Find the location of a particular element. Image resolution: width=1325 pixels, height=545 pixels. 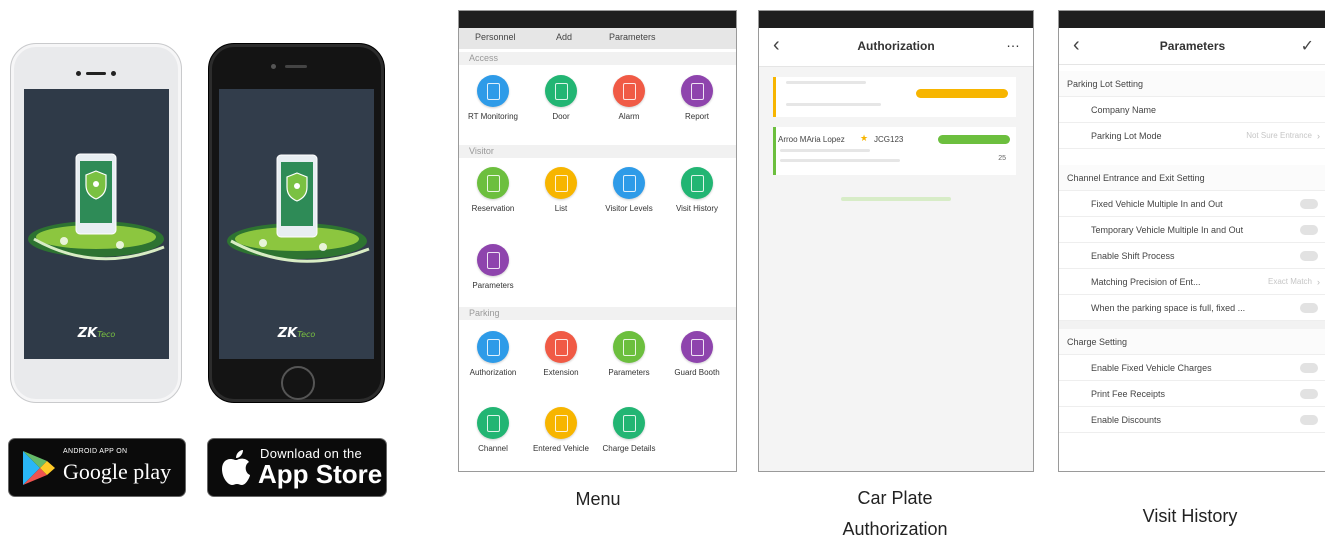

row-label: Temporary Vehicle Multiple In and Out is located at coordinates (1167, 230).